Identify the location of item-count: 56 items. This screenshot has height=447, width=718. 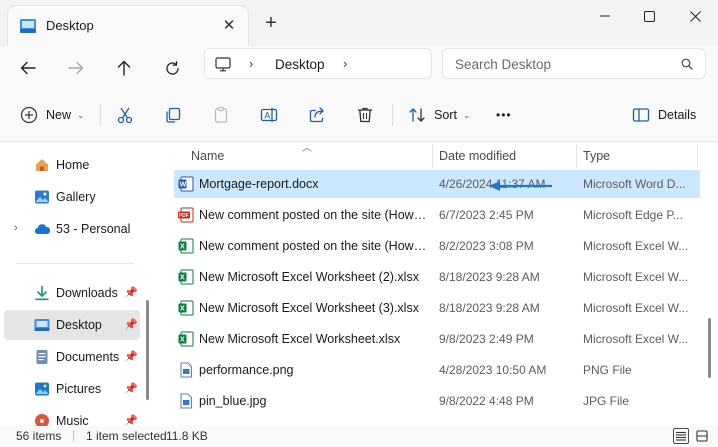
(39, 436).